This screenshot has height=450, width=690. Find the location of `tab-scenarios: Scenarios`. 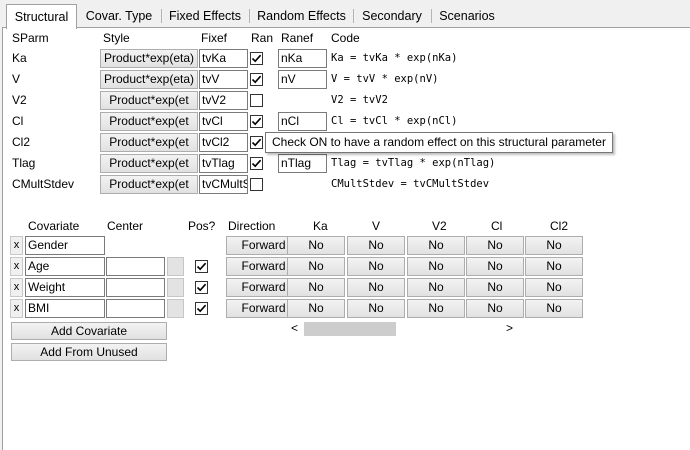

tab-scenarios: Scenarios is located at coordinates (467, 16).